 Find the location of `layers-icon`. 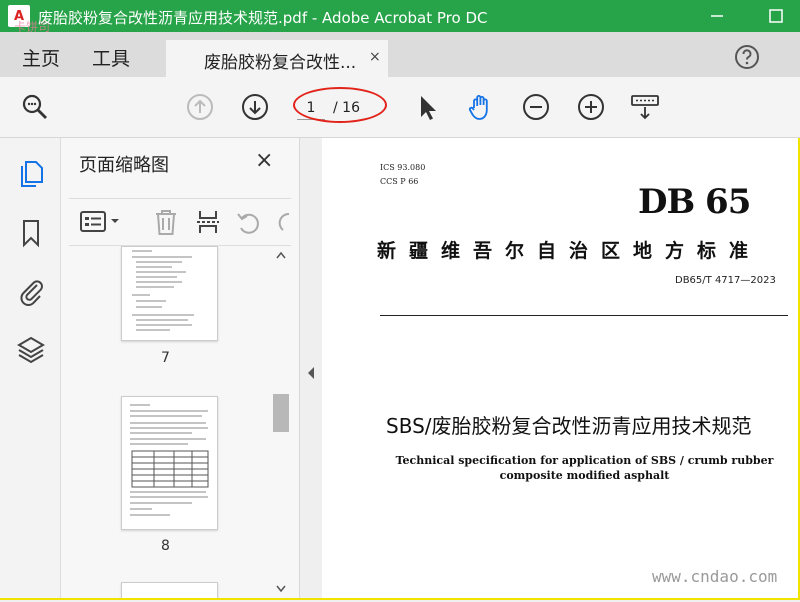

layers-icon is located at coordinates (31, 349).